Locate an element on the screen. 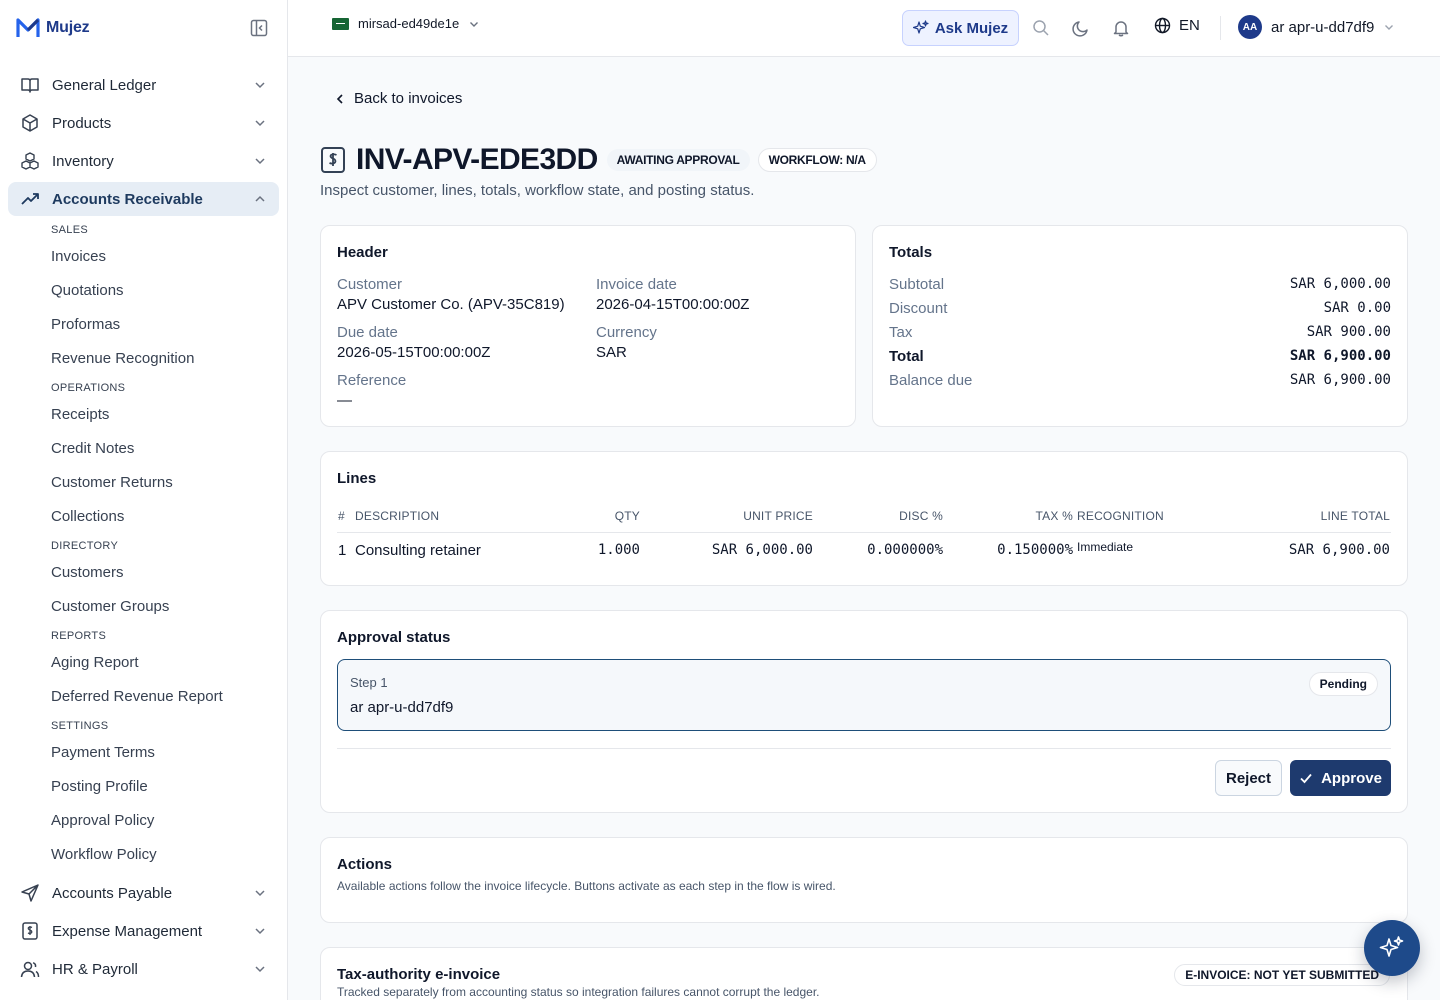  check-icon is located at coordinates (1306, 778).